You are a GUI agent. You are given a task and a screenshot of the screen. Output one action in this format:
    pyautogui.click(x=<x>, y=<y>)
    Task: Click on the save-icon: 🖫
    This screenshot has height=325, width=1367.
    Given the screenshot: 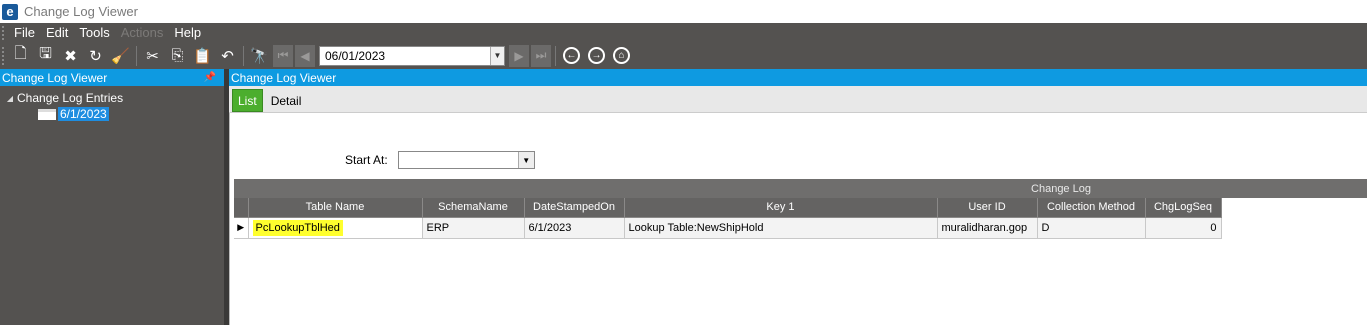 What is the action you would take?
    pyautogui.click(x=45, y=56)
    